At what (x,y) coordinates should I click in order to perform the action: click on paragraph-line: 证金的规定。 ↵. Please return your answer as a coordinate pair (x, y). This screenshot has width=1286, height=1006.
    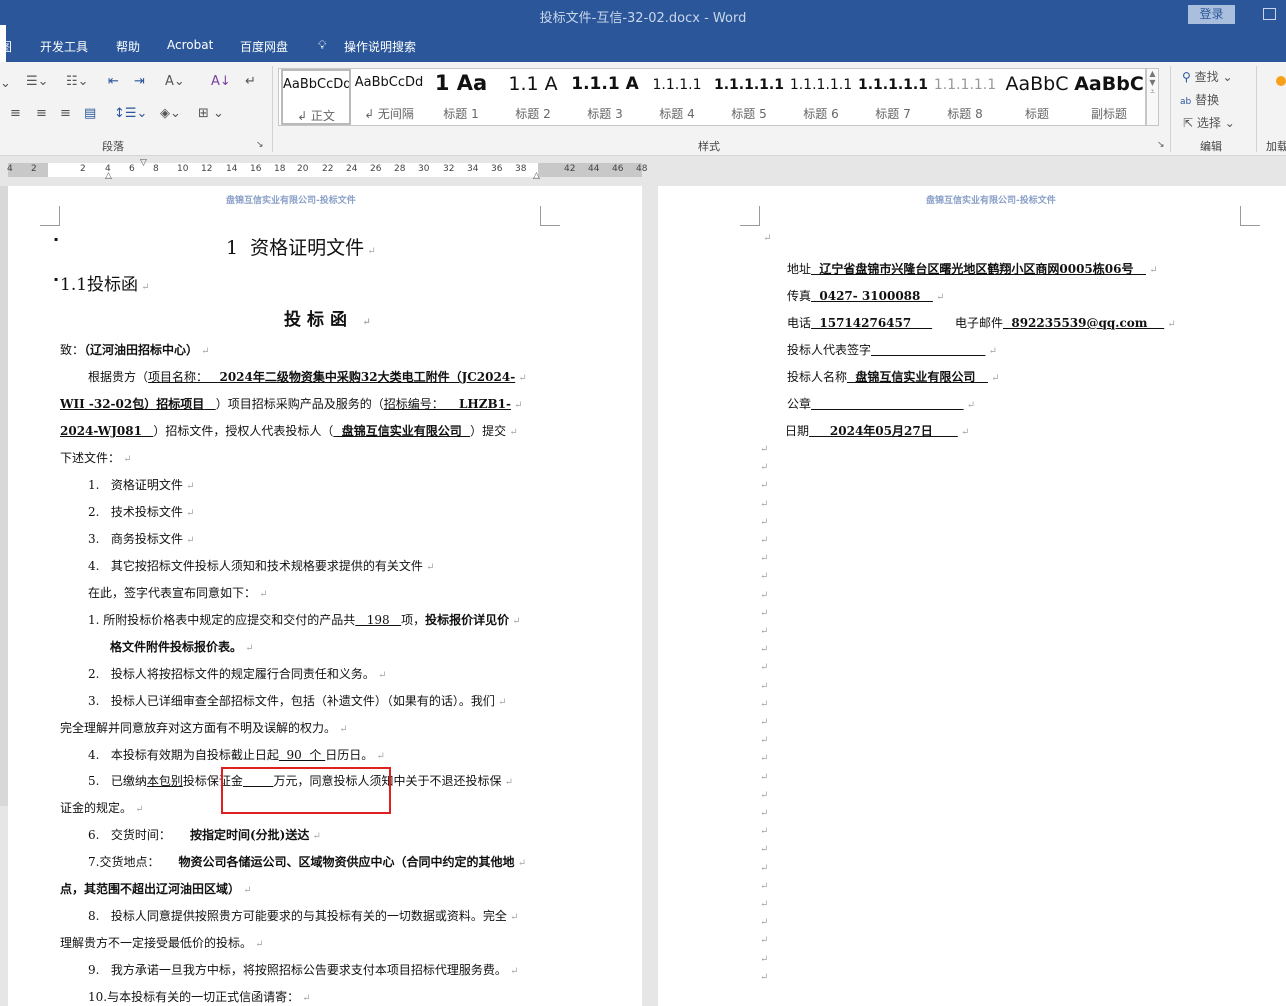
    Looking at the image, I should click on (102, 807).